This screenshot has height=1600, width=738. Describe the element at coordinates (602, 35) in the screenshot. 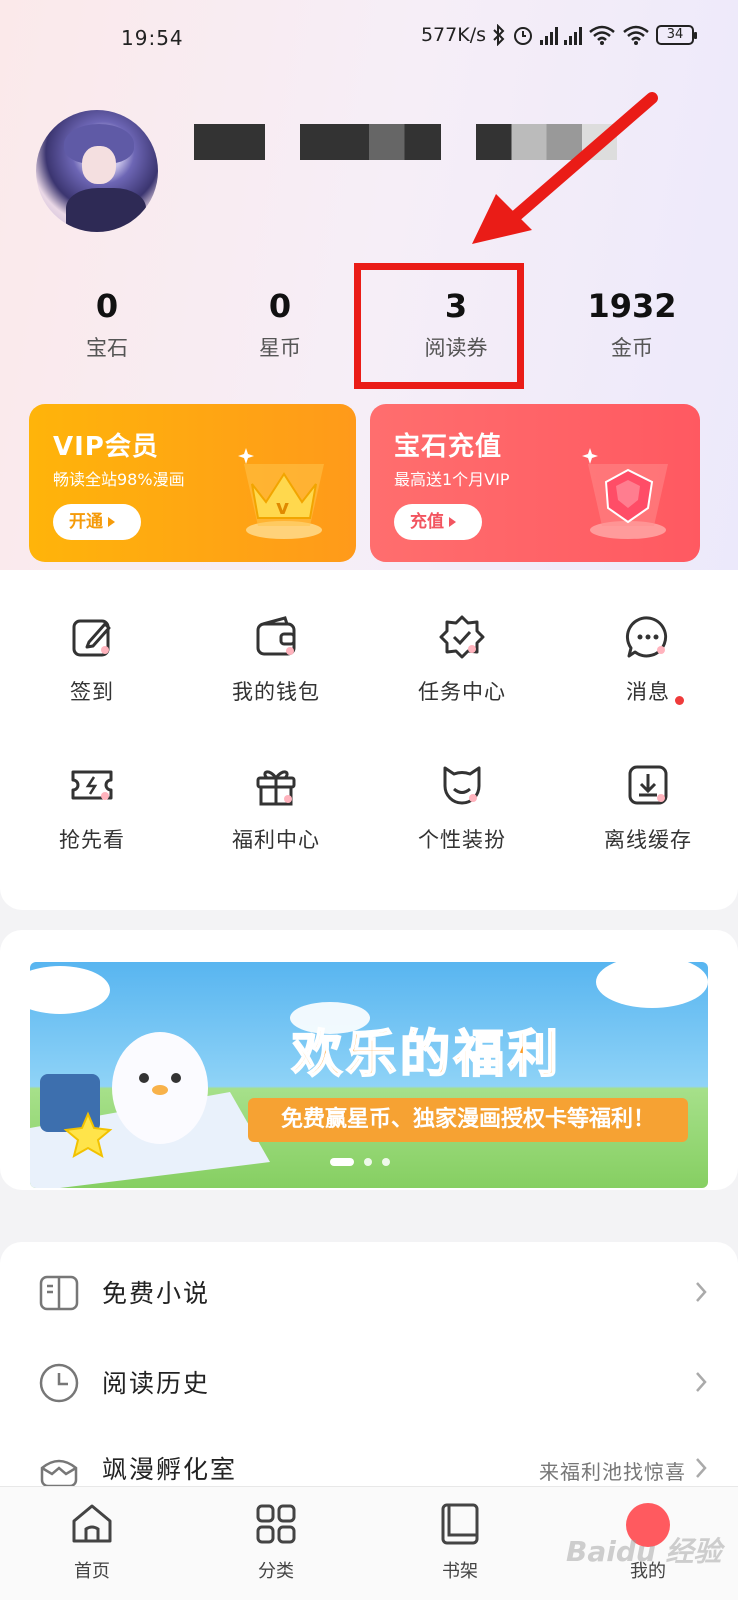

I see `wifi-icon` at that location.